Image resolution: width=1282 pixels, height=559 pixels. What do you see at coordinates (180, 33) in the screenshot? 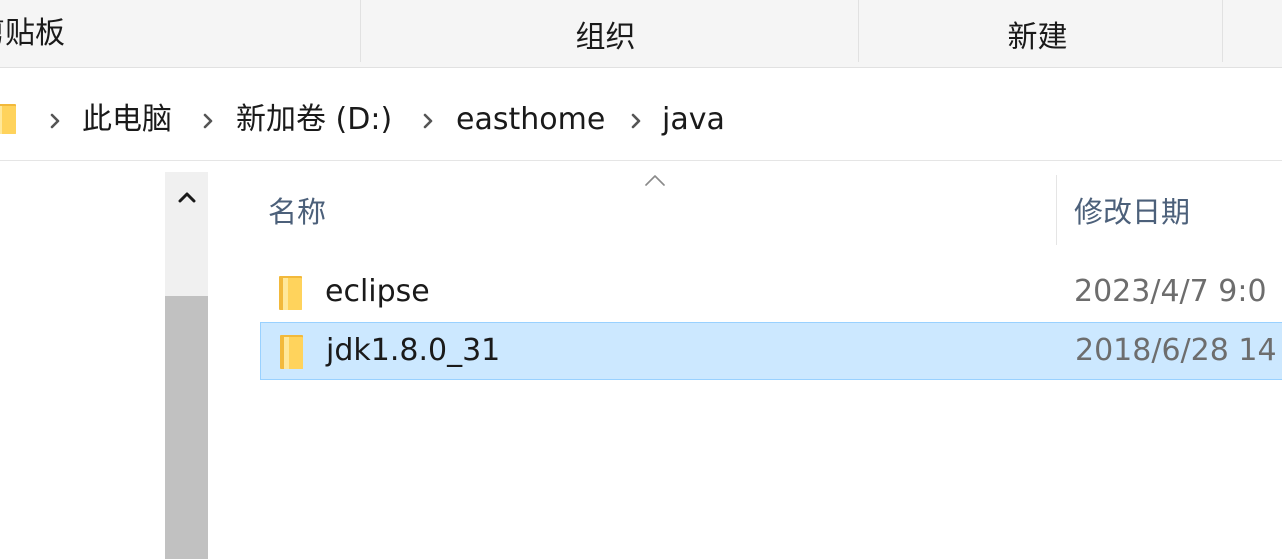
I see `ribbon-group-clipboard: 剪贴板` at bounding box center [180, 33].